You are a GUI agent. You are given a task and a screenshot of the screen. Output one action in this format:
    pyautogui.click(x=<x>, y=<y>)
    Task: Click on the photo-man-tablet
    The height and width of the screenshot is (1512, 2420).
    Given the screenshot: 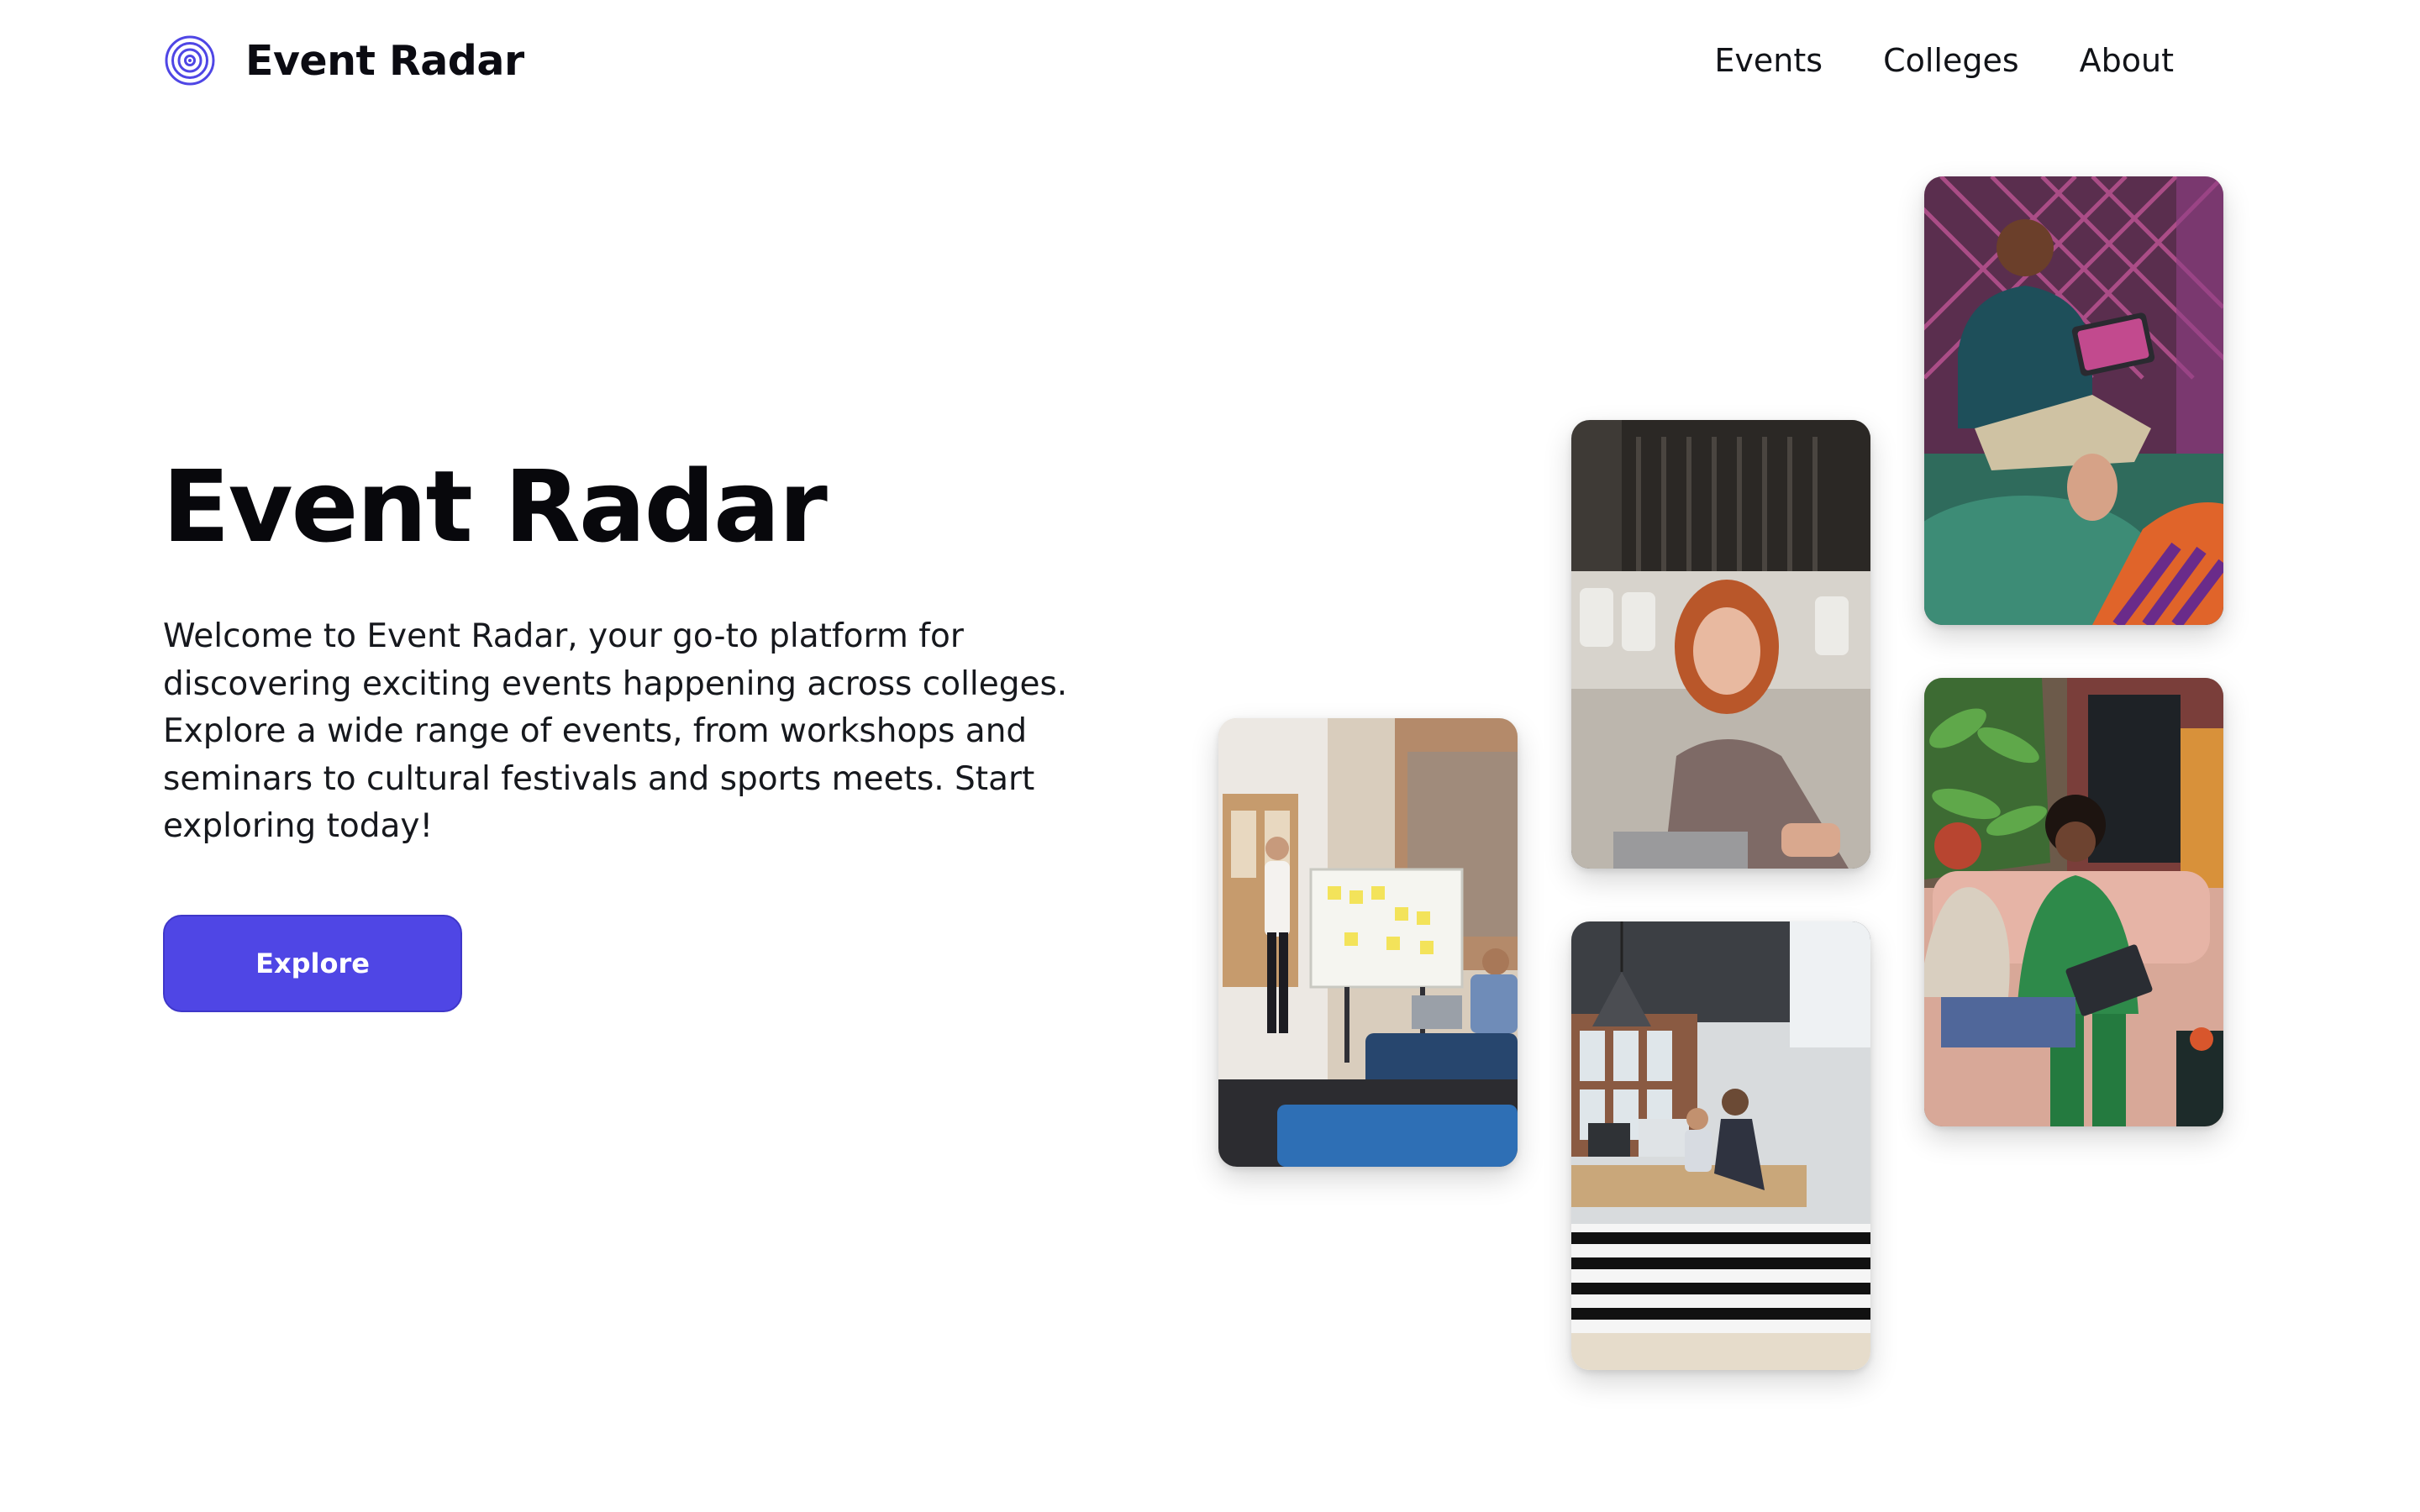 What is the action you would take?
    pyautogui.click(x=2073, y=400)
    